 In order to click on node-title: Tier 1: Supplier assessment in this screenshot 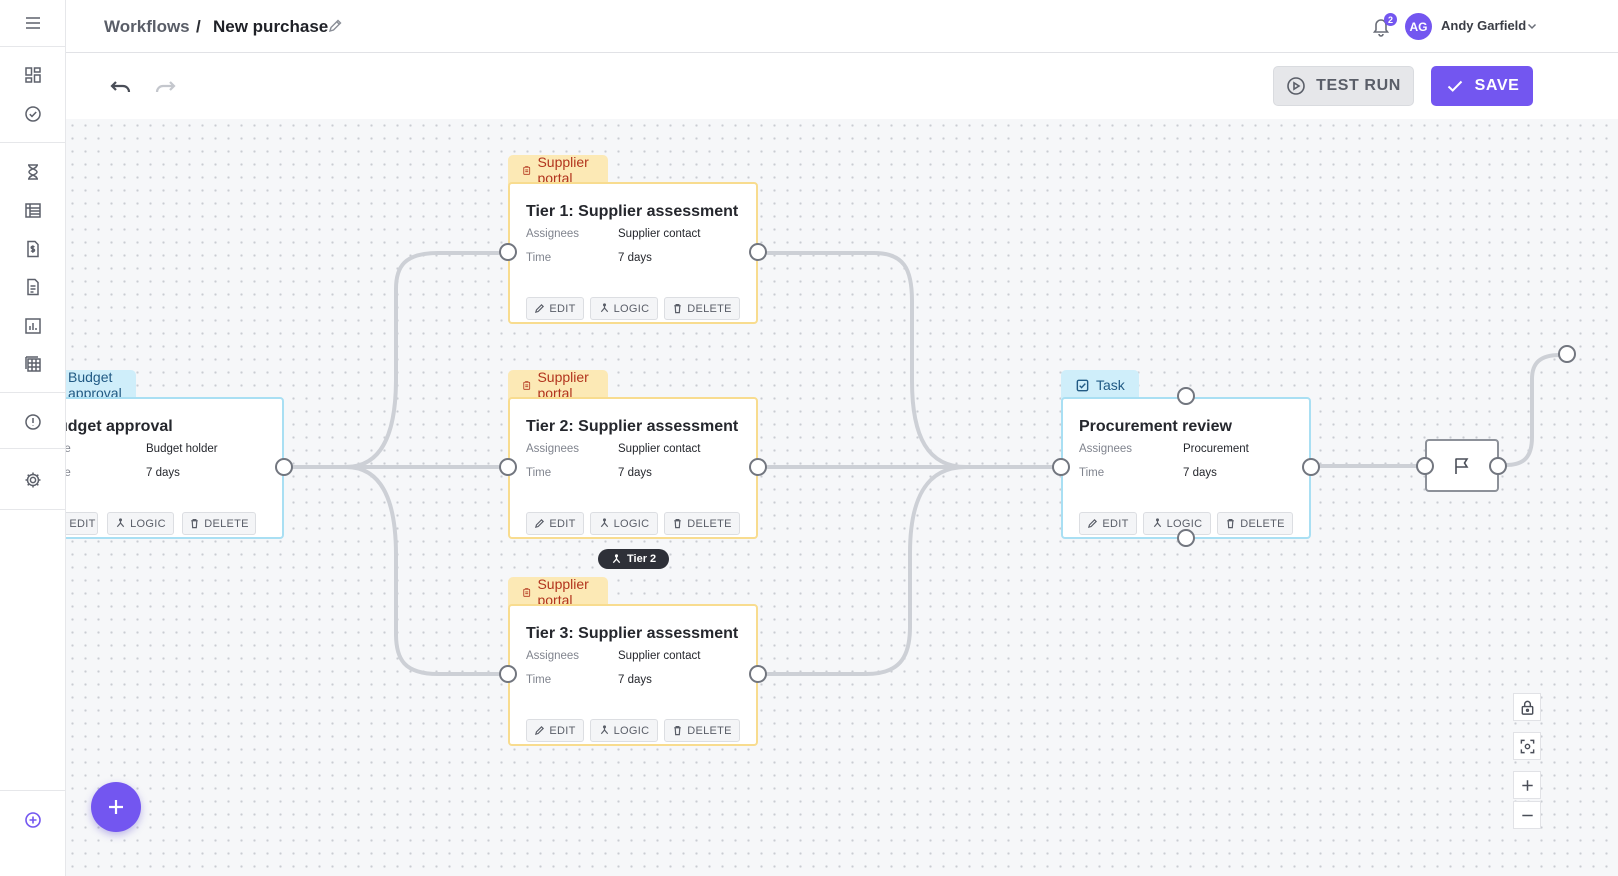, I will do `click(632, 211)`.